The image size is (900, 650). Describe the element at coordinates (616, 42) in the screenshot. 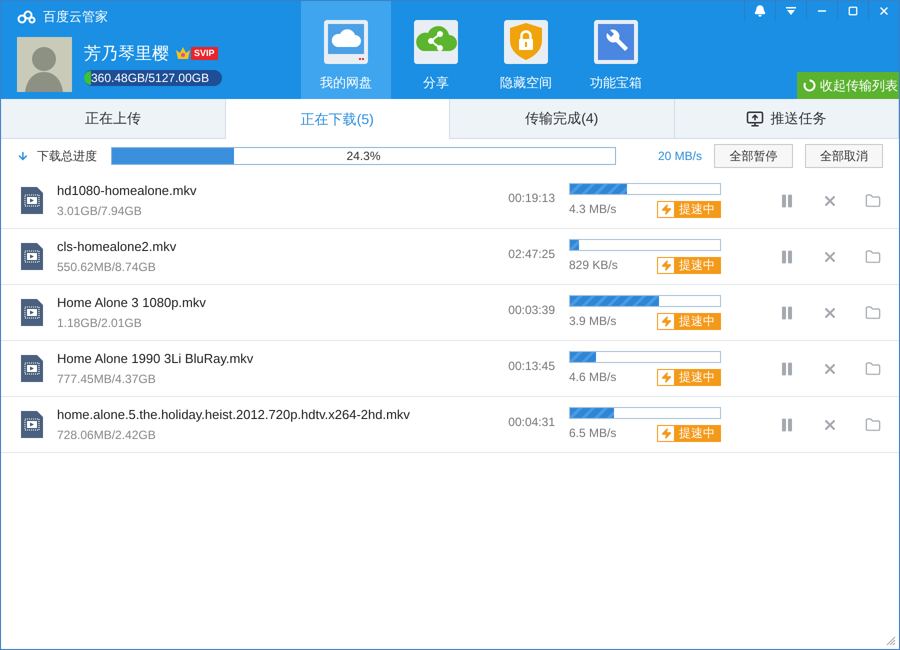

I see `wrench-icon` at that location.